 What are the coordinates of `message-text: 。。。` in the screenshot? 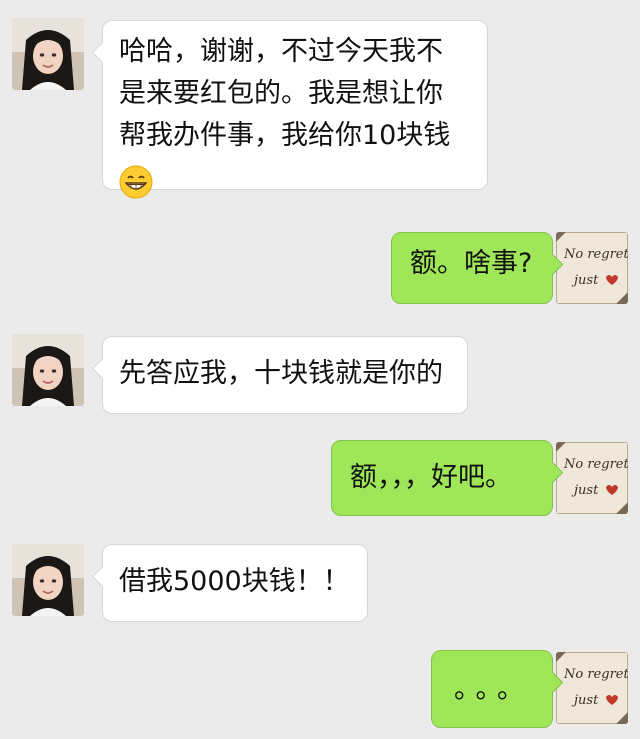 It's located at (493, 689).